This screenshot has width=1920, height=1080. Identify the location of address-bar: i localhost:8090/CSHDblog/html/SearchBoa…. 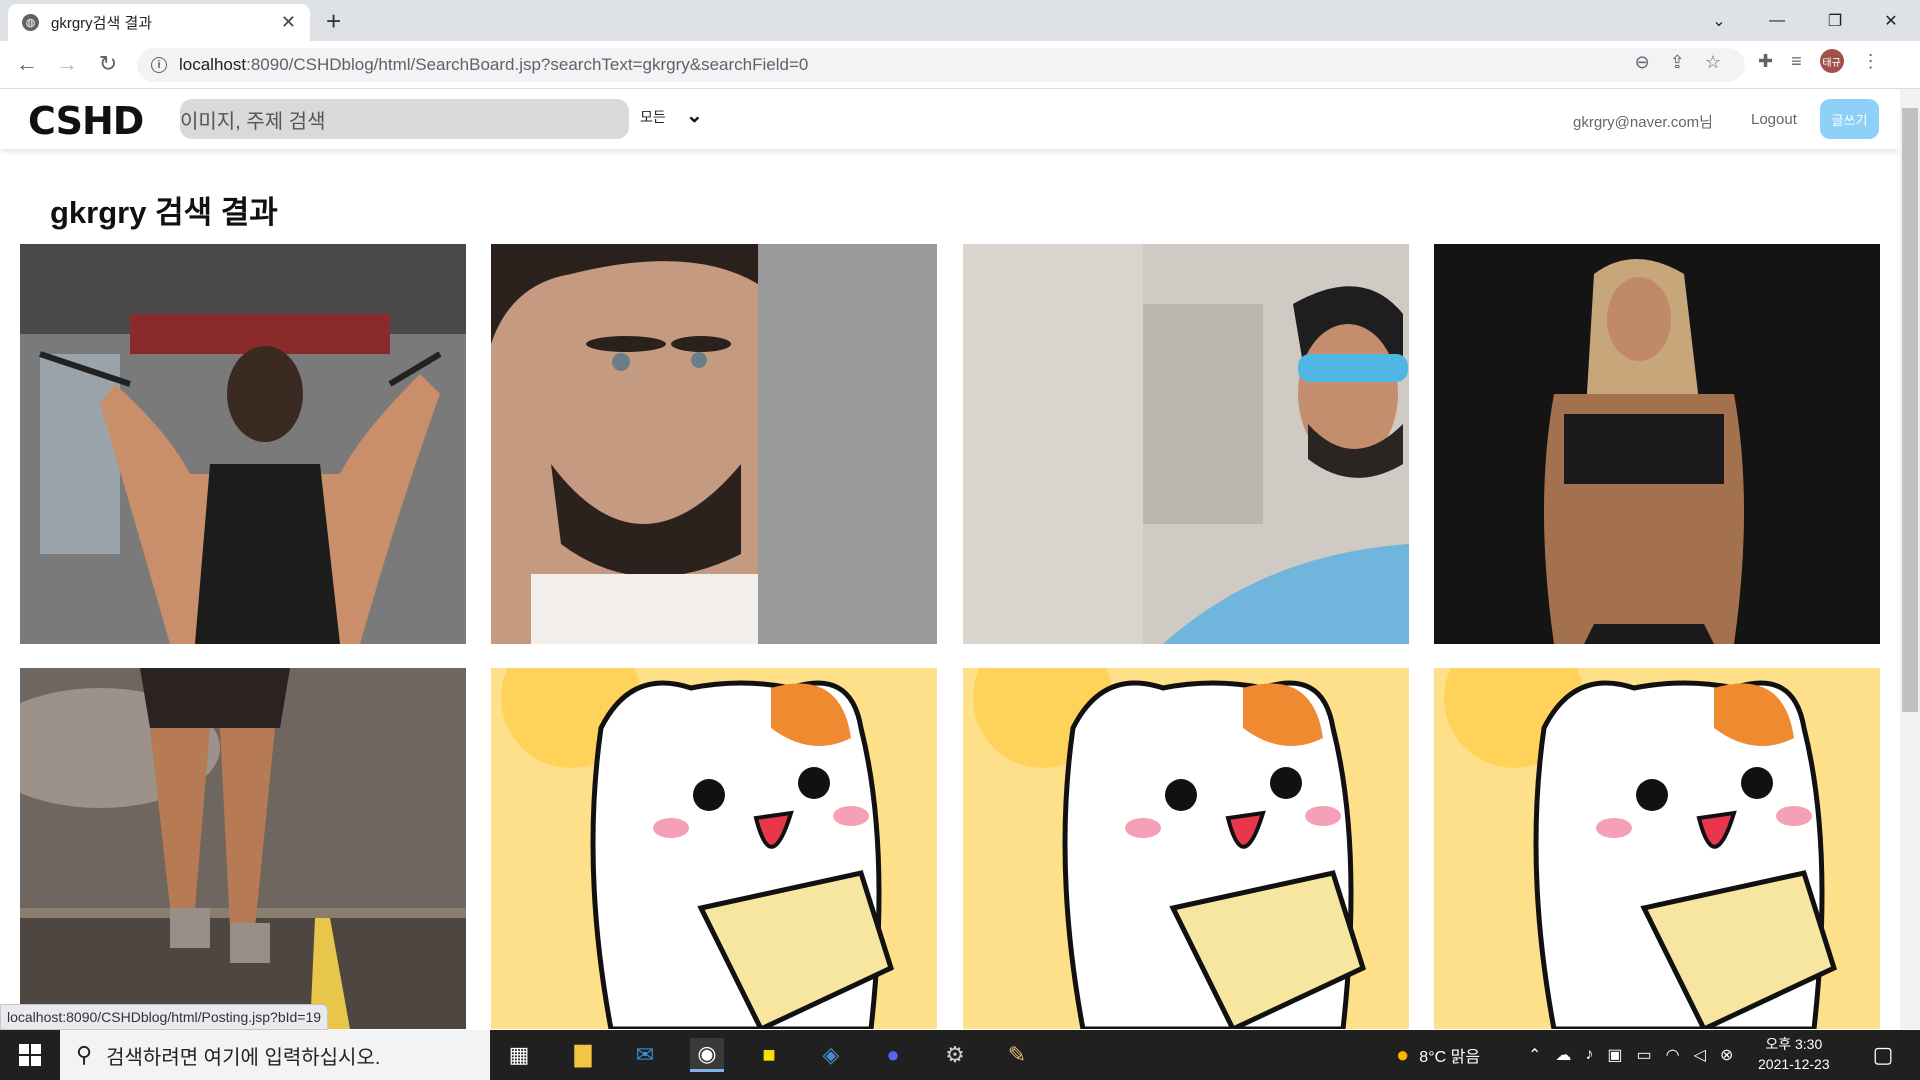
(941, 65).